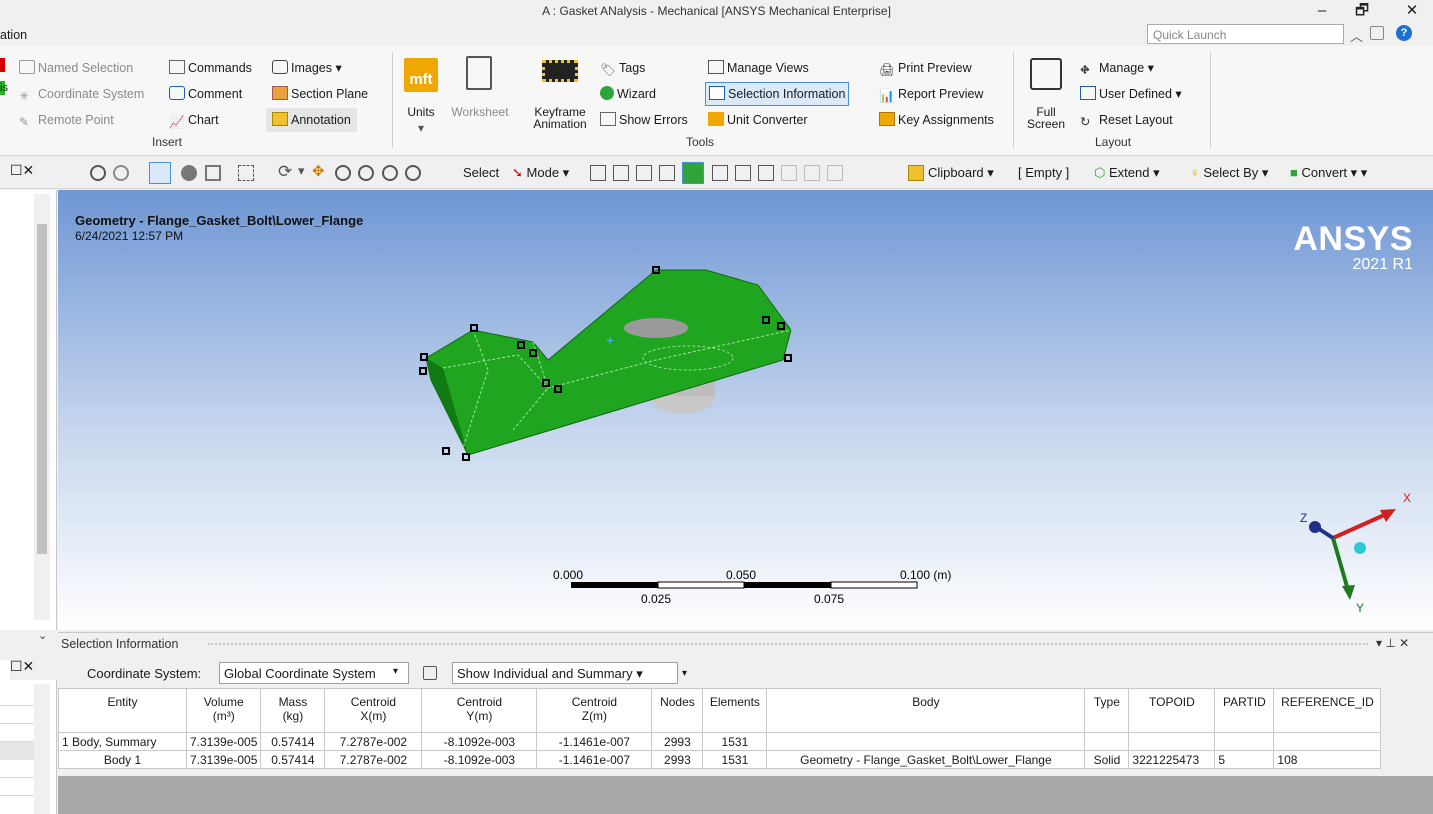  Describe the element at coordinates (693, 173) in the screenshot. I see `select-body-active-icon` at that location.